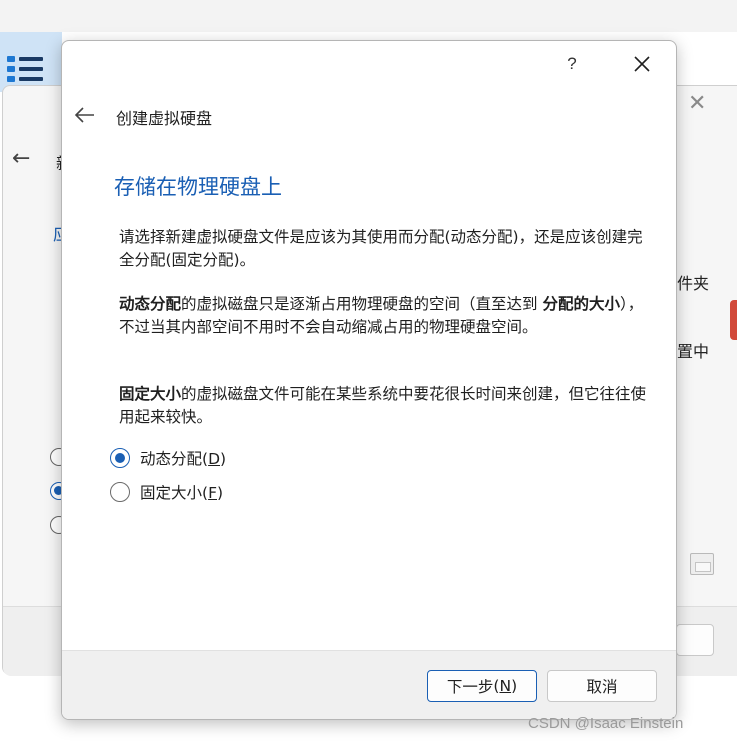 The width and height of the screenshot is (737, 743). I want to click on watermark: CSDN @Isaac Einstein, so click(606, 723).